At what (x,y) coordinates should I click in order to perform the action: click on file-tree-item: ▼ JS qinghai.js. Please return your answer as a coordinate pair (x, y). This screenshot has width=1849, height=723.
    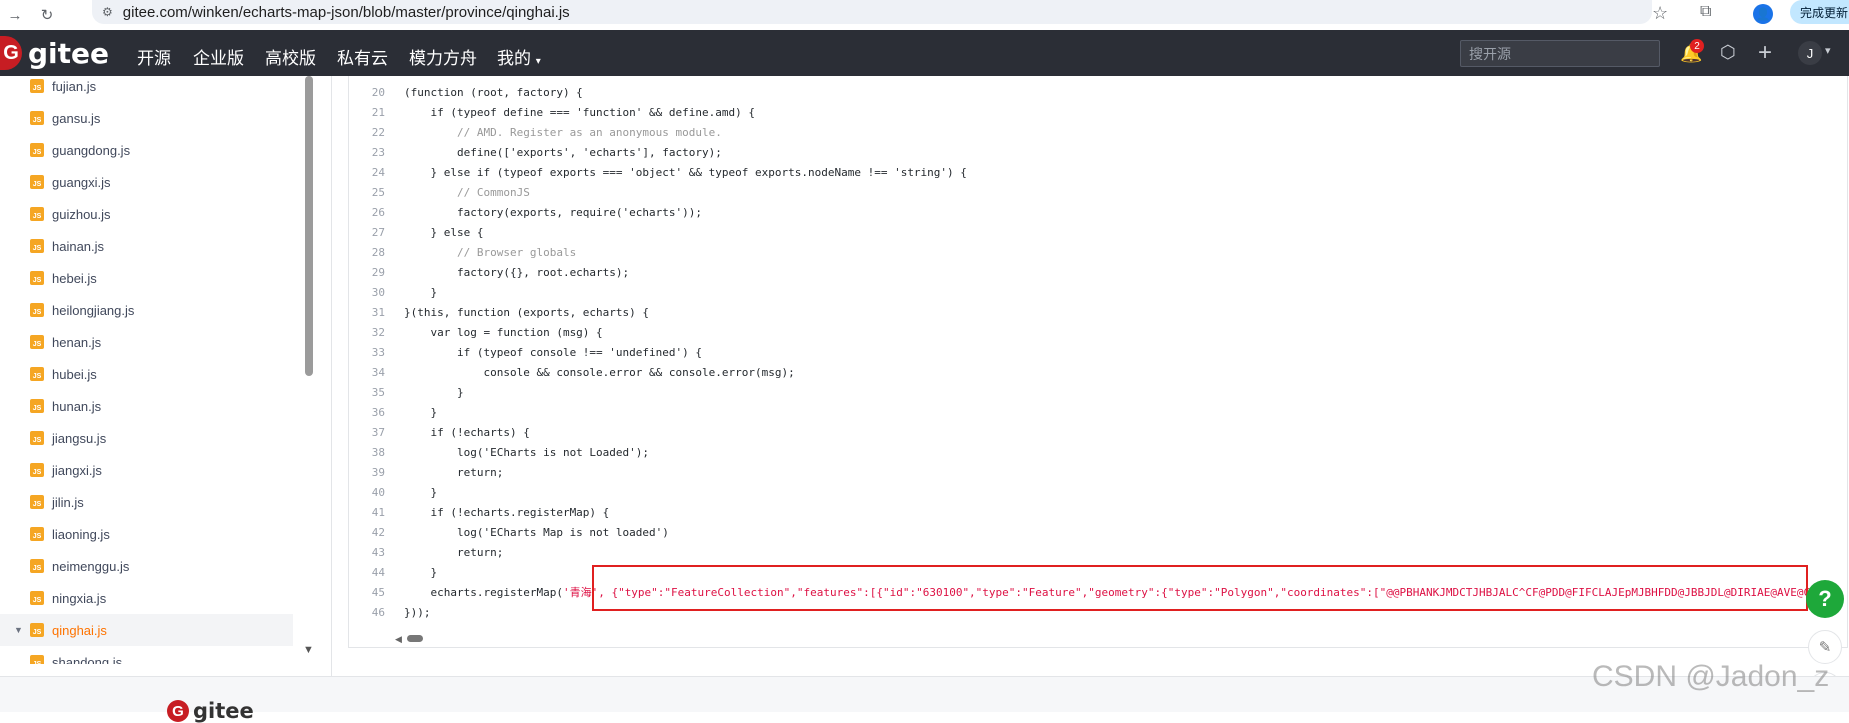
    Looking at the image, I should click on (146, 630).